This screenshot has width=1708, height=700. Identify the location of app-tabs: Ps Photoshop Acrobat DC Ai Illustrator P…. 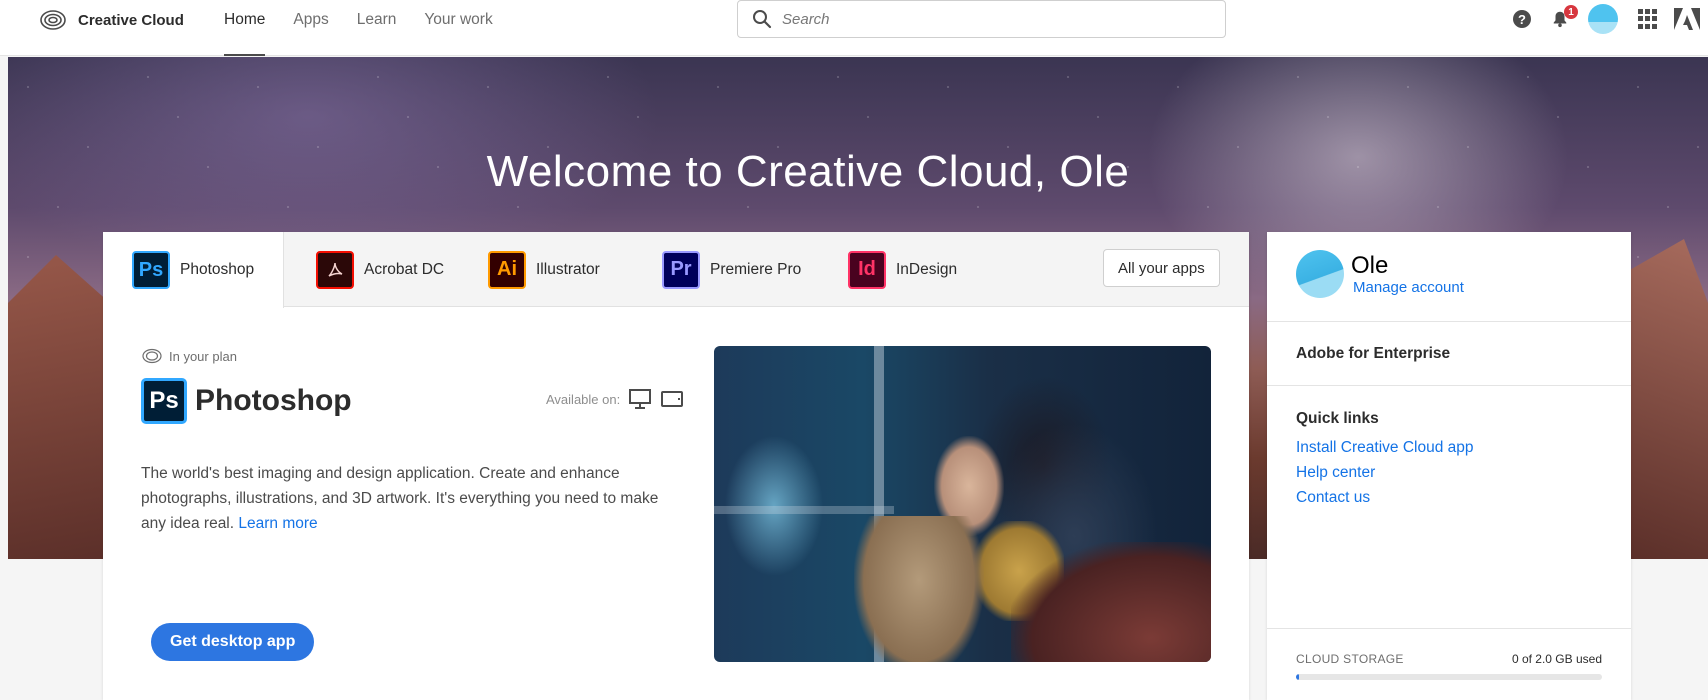
(676, 270).